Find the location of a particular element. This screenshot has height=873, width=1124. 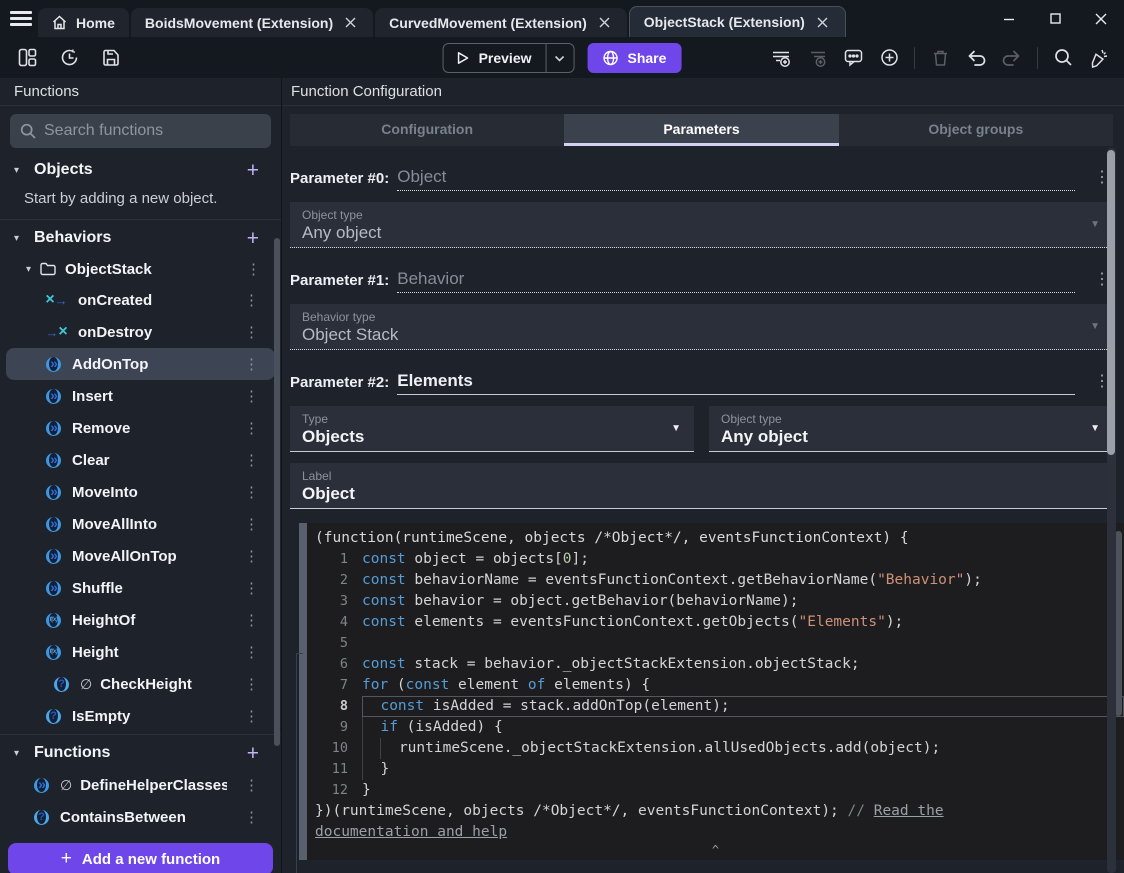

documentation-link: Read the is located at coordinates (909, 811).